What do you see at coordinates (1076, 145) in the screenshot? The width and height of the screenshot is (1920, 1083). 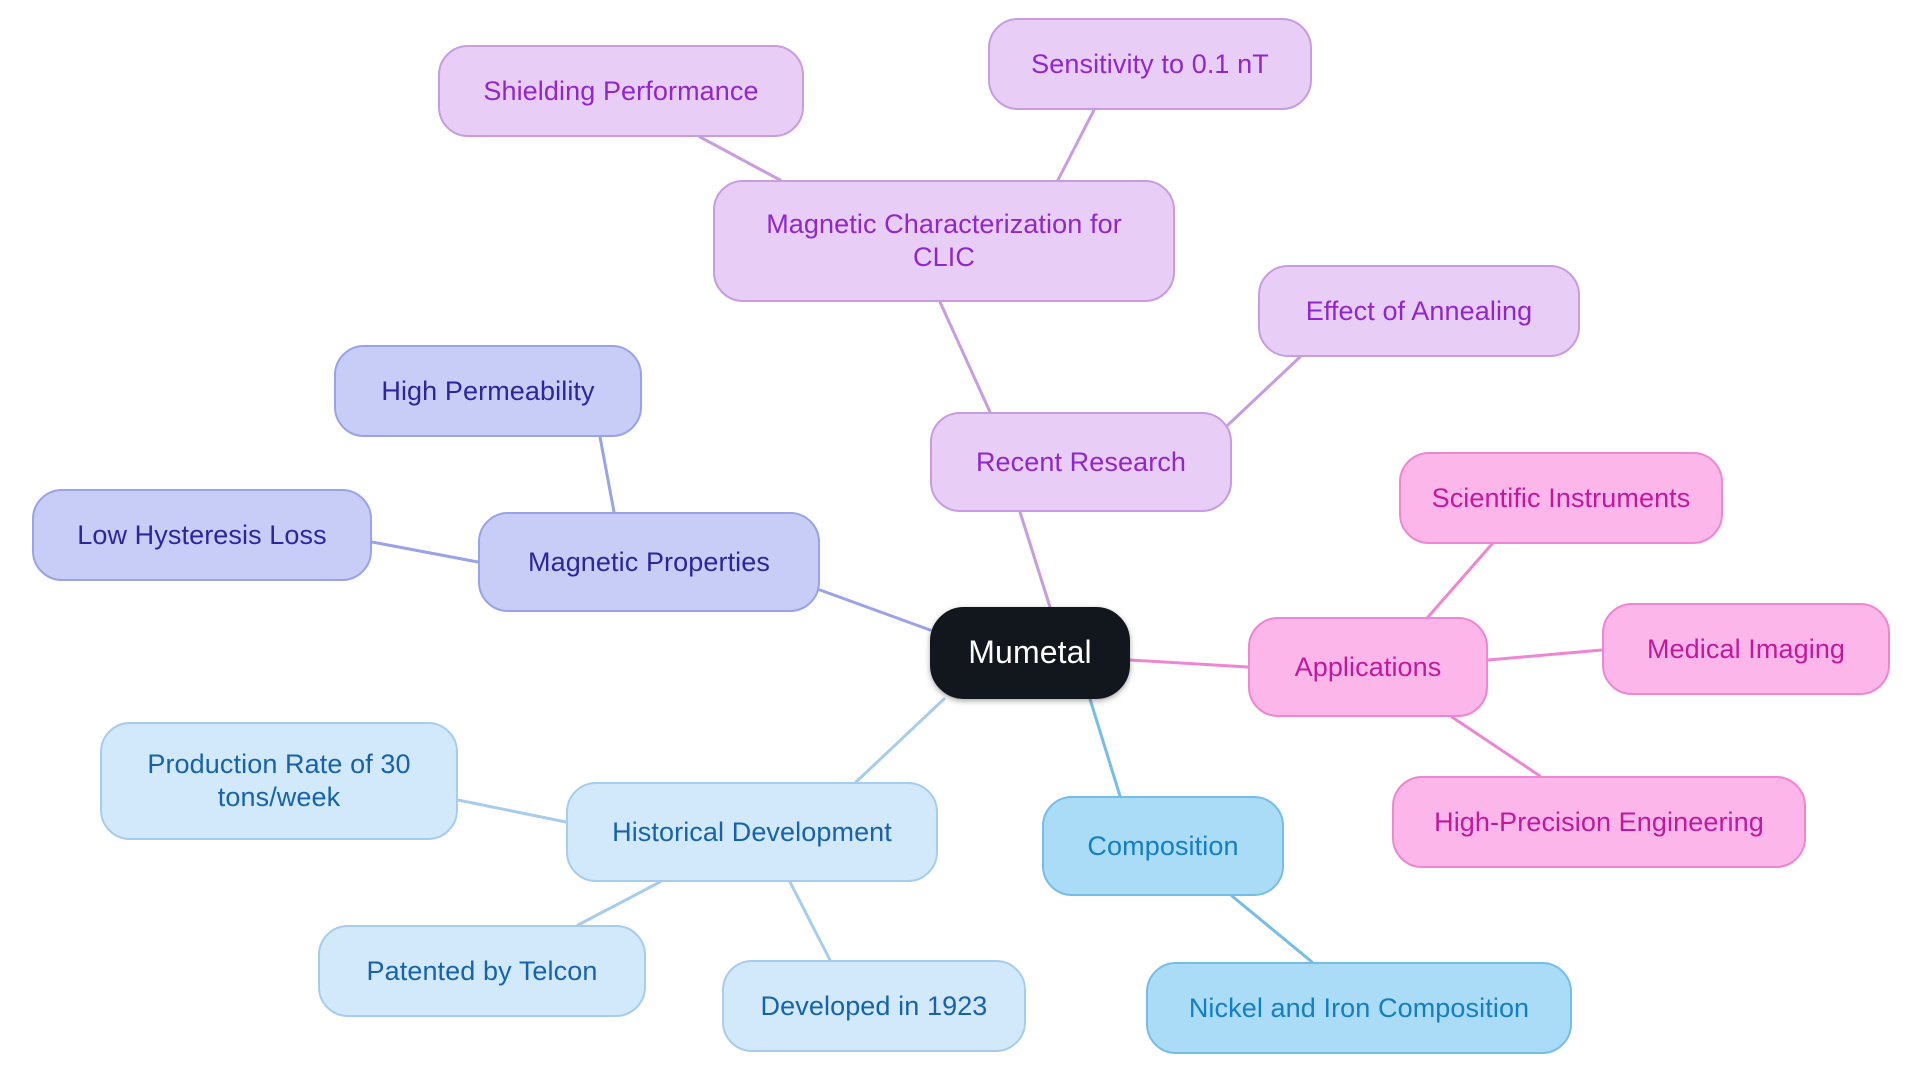 I see `edge-magnetic-characterization-sensitivity` at bounding box center [1076, 145].